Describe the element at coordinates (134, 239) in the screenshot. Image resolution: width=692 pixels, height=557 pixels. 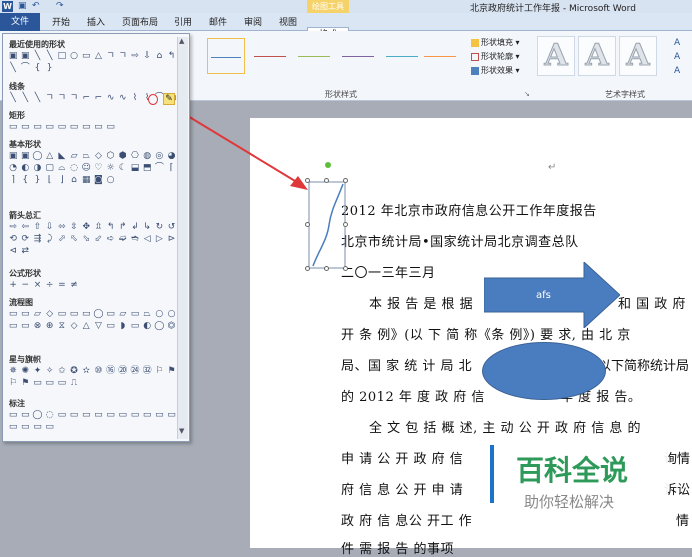
I see `shape-option-icon: ➬` at that location.